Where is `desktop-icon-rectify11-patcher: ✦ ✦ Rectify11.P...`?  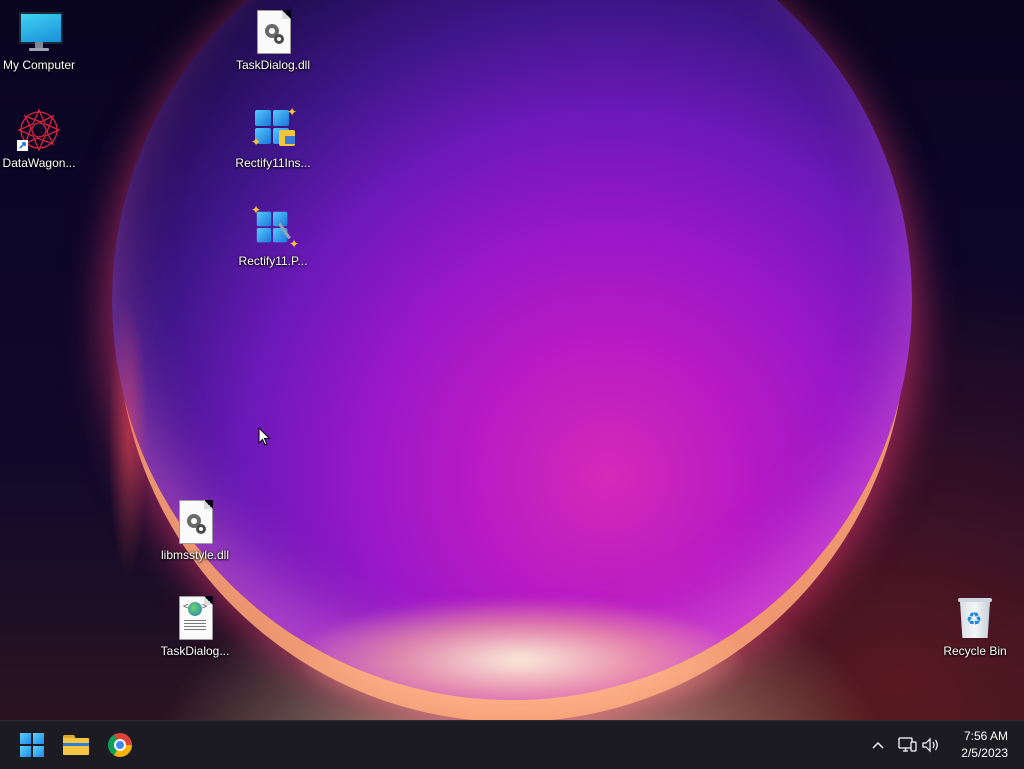 desktop-icon-rectify11-patcher: ✦ ✦ Rectify11.P... is located at coordinates (273, 236).